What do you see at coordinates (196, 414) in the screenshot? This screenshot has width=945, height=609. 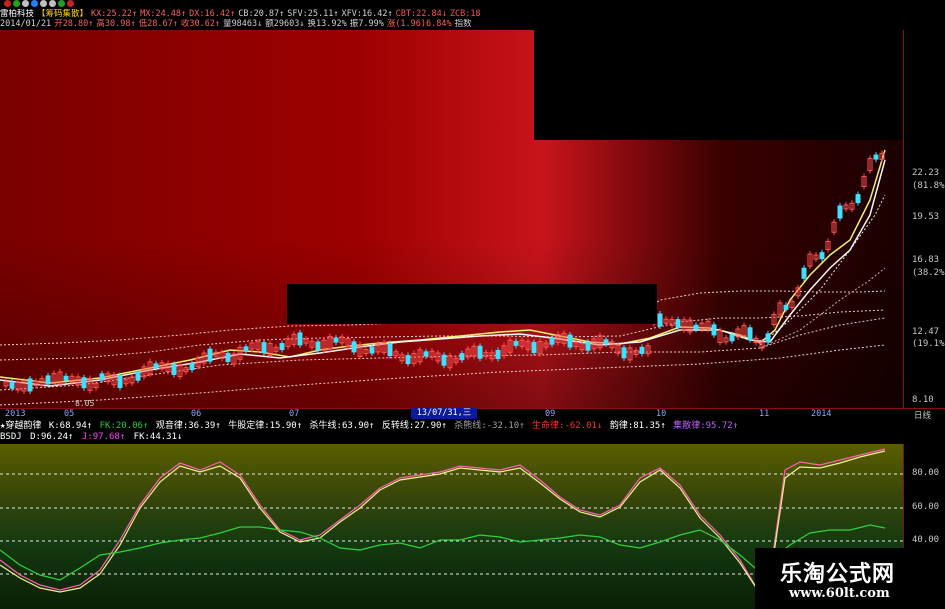 I see `date-label-06: 06` at bounding box center [196, 414].